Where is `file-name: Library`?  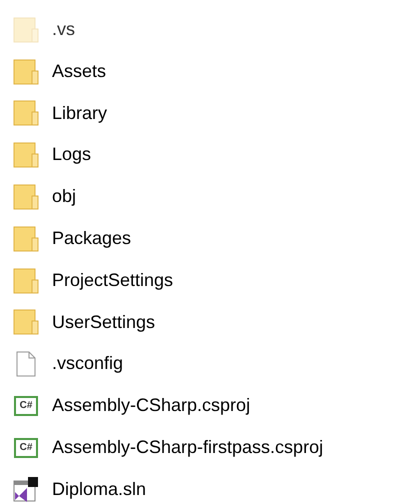 file-name: Library is located at coordinates (80, 113).